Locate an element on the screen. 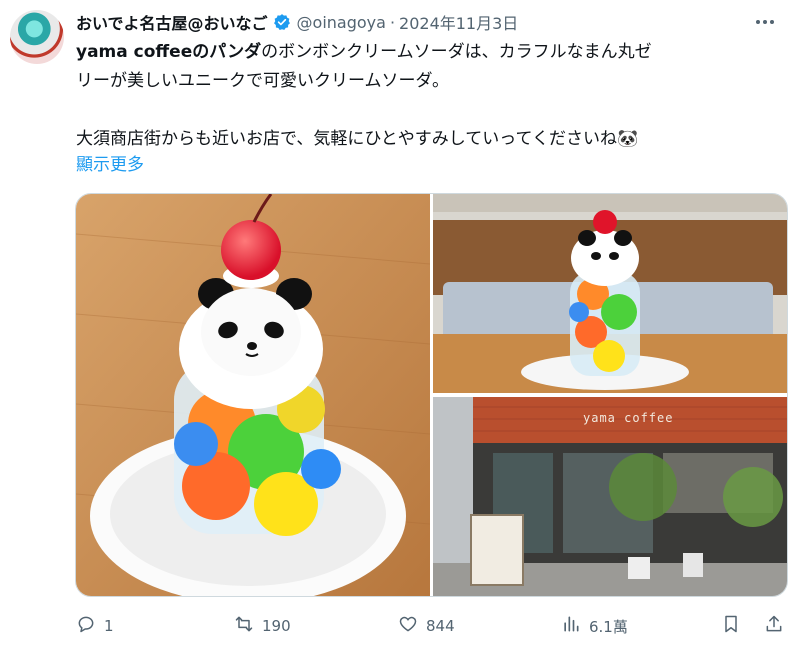 The width and height of the screenshot is (800, 645). view-count: 6.1萬 is located at coordinates (608, 626).